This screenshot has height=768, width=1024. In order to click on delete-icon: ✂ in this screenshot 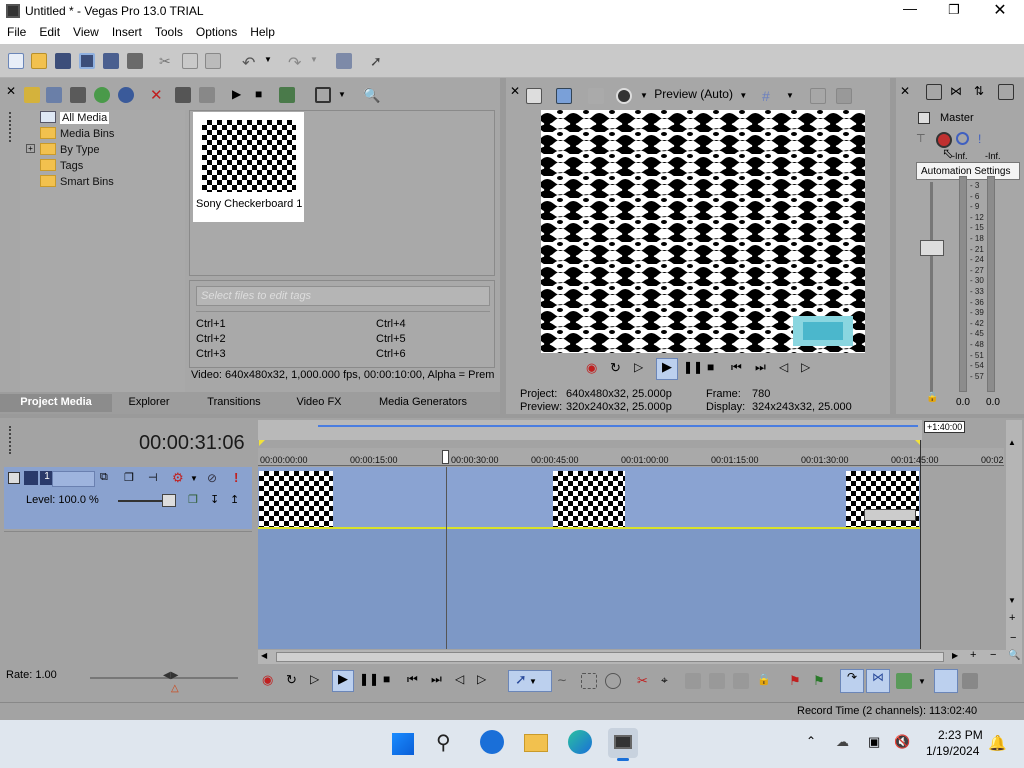, I will do `click(645, 681)`.